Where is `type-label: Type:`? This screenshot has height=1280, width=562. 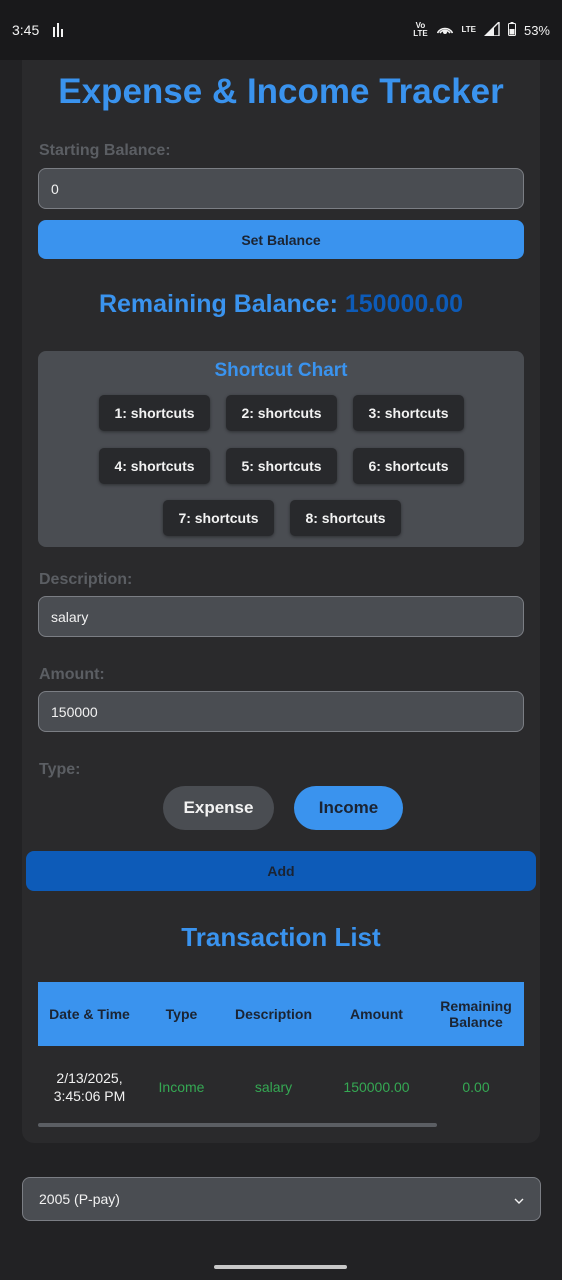 type-label: Type: is located at coordinates (60, 769).